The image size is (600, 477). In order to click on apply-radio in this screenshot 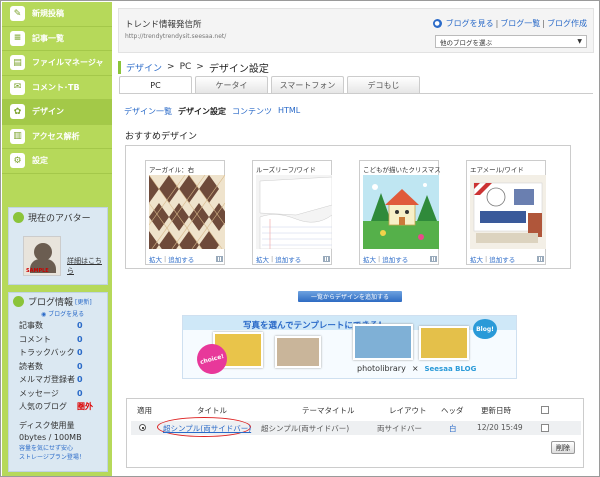, I will do `click(142, 427)`.